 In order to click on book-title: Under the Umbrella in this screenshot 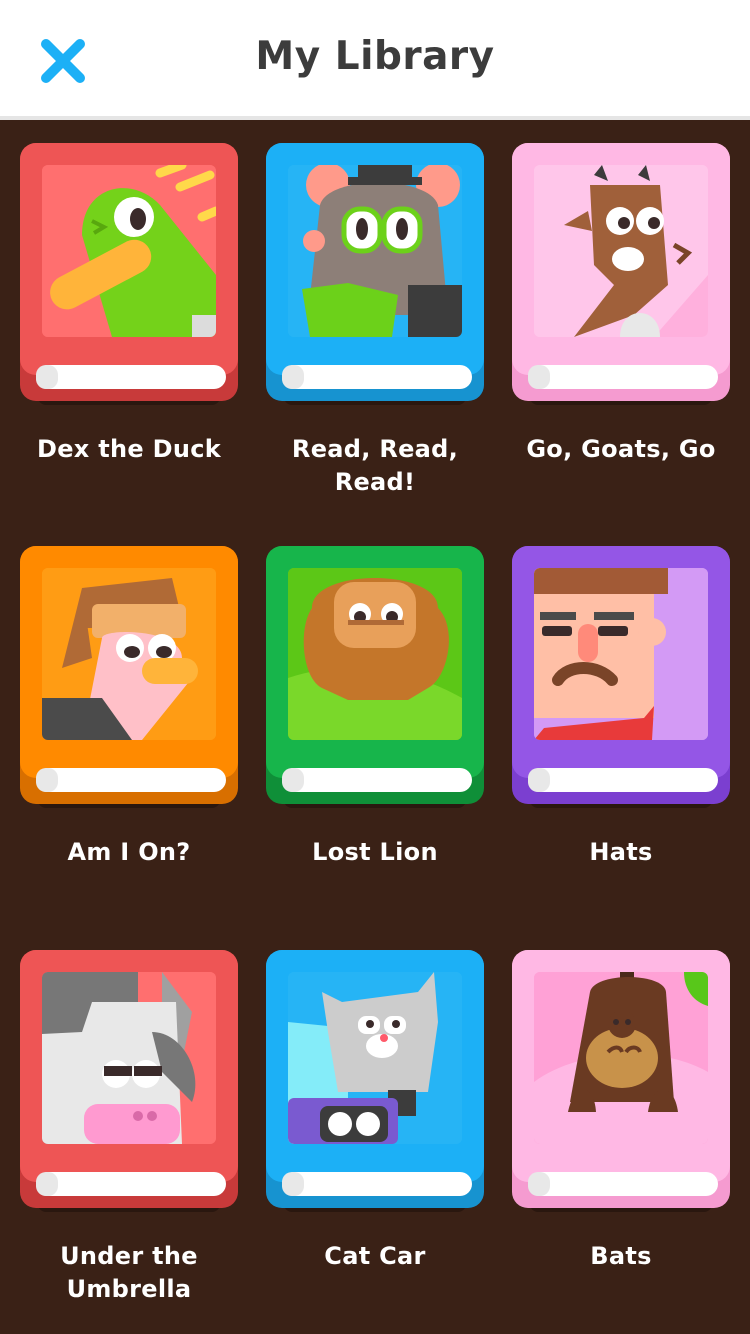, I will do `click(129, 1272)`.